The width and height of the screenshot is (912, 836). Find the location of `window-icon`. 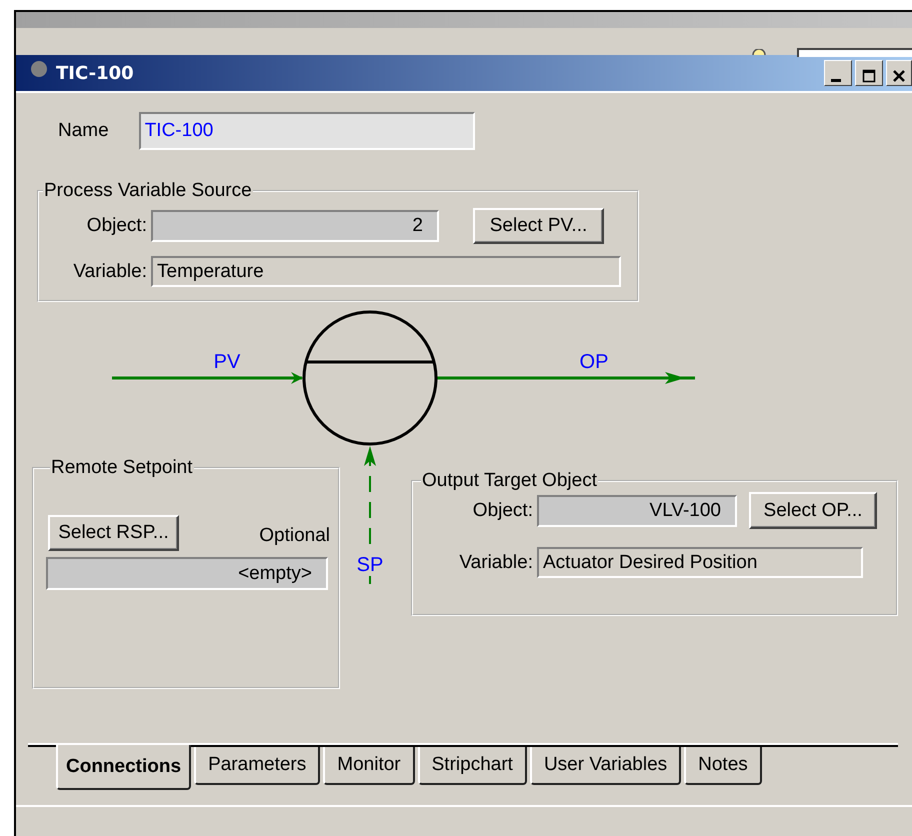

window-icon is located at coordinates (39, 69).